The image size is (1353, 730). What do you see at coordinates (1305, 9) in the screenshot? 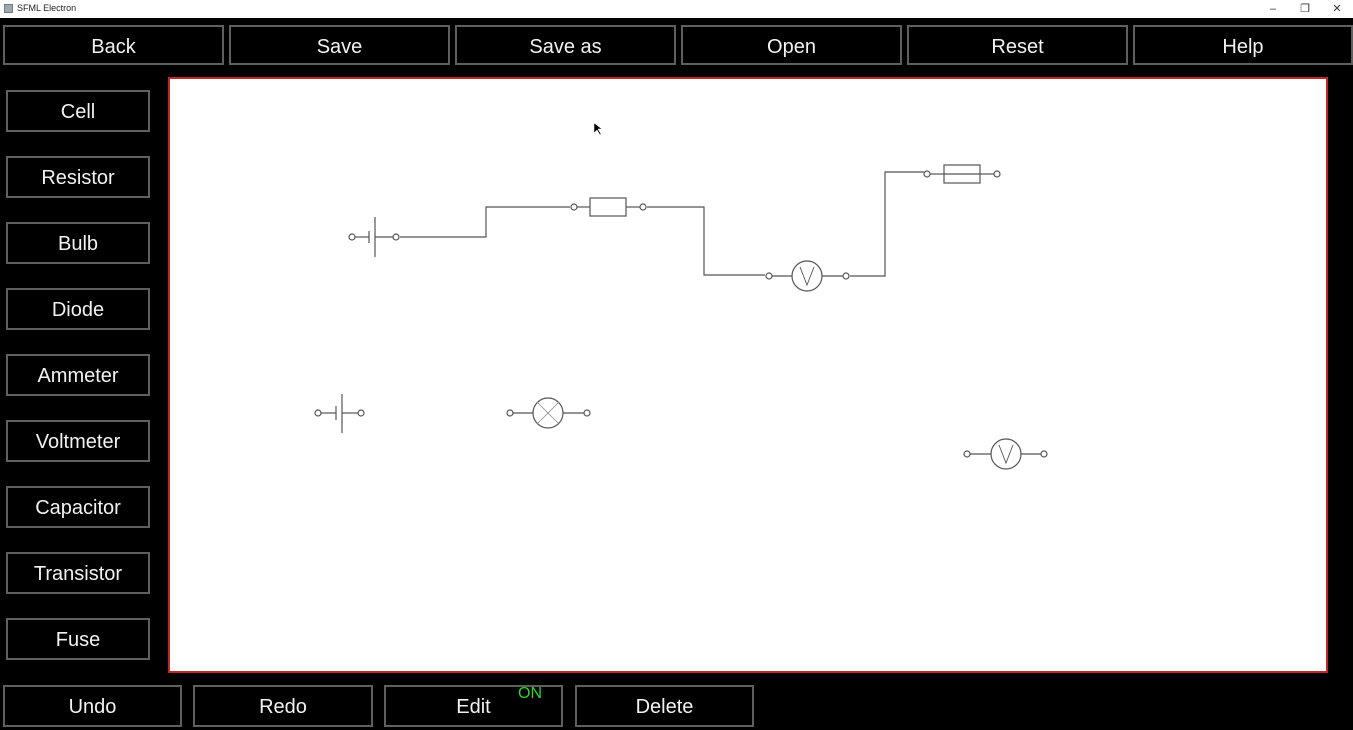
I see `restore-button: ❐` at bounding box center [1305, 9].